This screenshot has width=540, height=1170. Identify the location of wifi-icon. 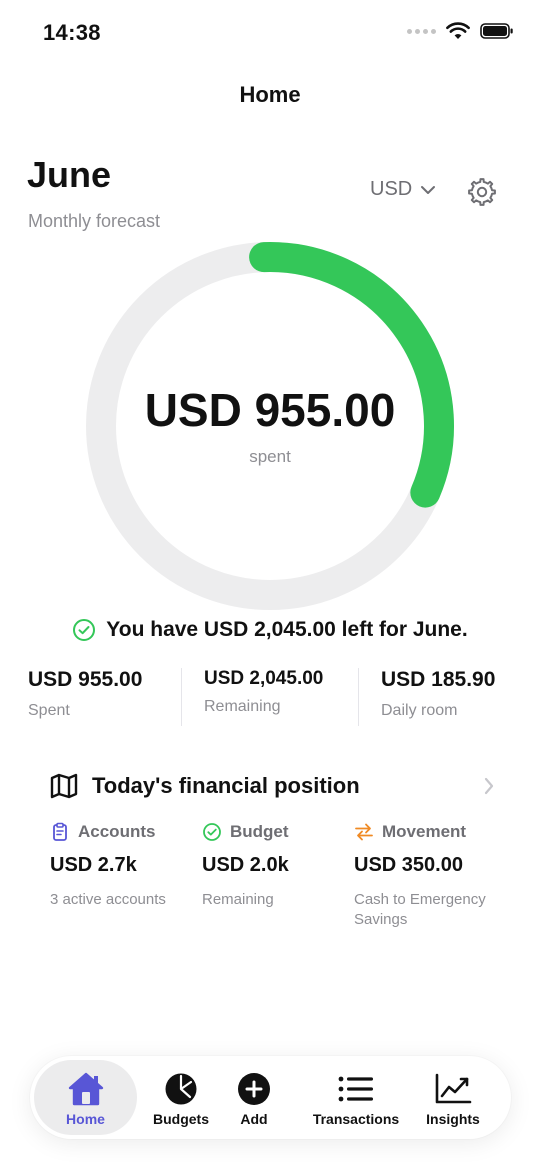
(458, 30).